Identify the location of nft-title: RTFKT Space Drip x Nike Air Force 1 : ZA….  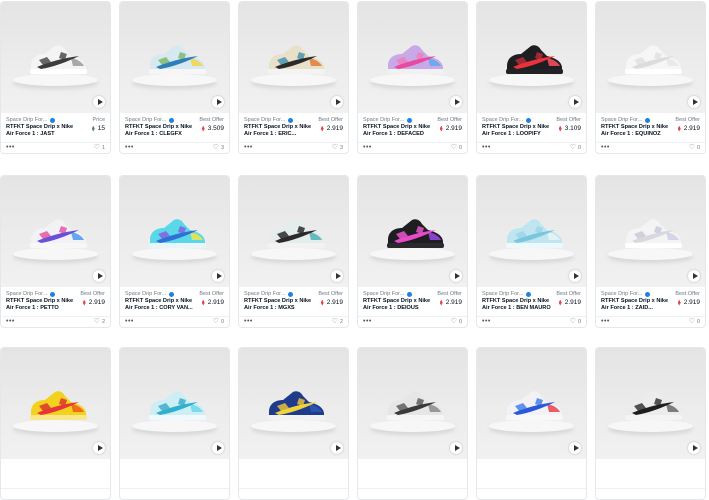
(636, 305).